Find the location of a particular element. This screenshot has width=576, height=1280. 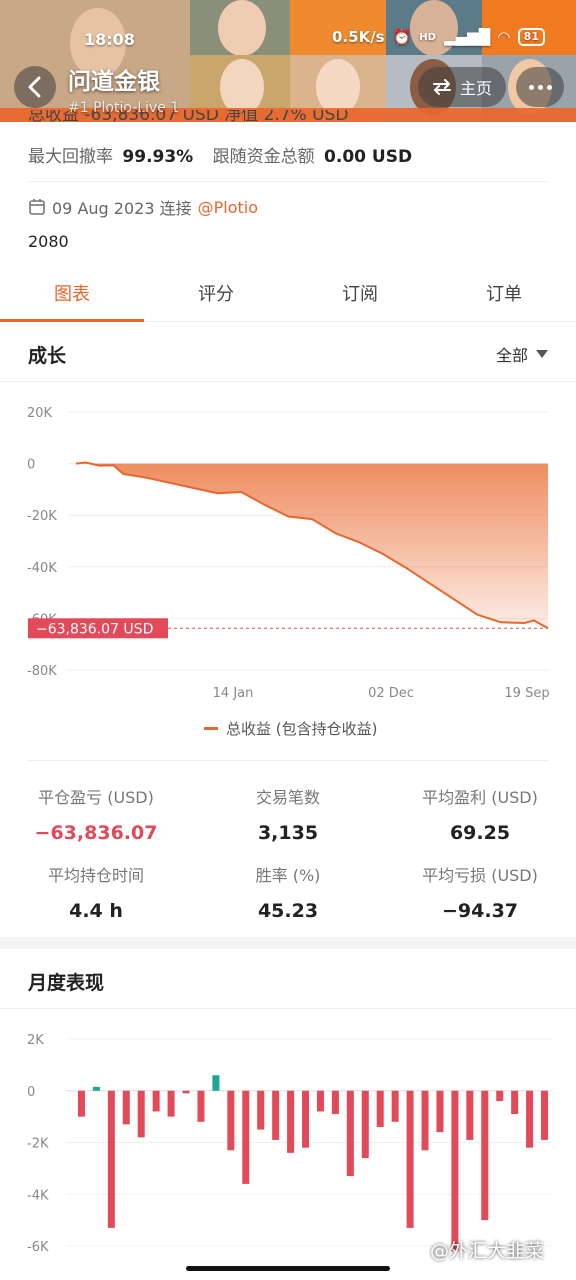

signal-icon: ▂▄▆█ is located at coordinates (467, 37).